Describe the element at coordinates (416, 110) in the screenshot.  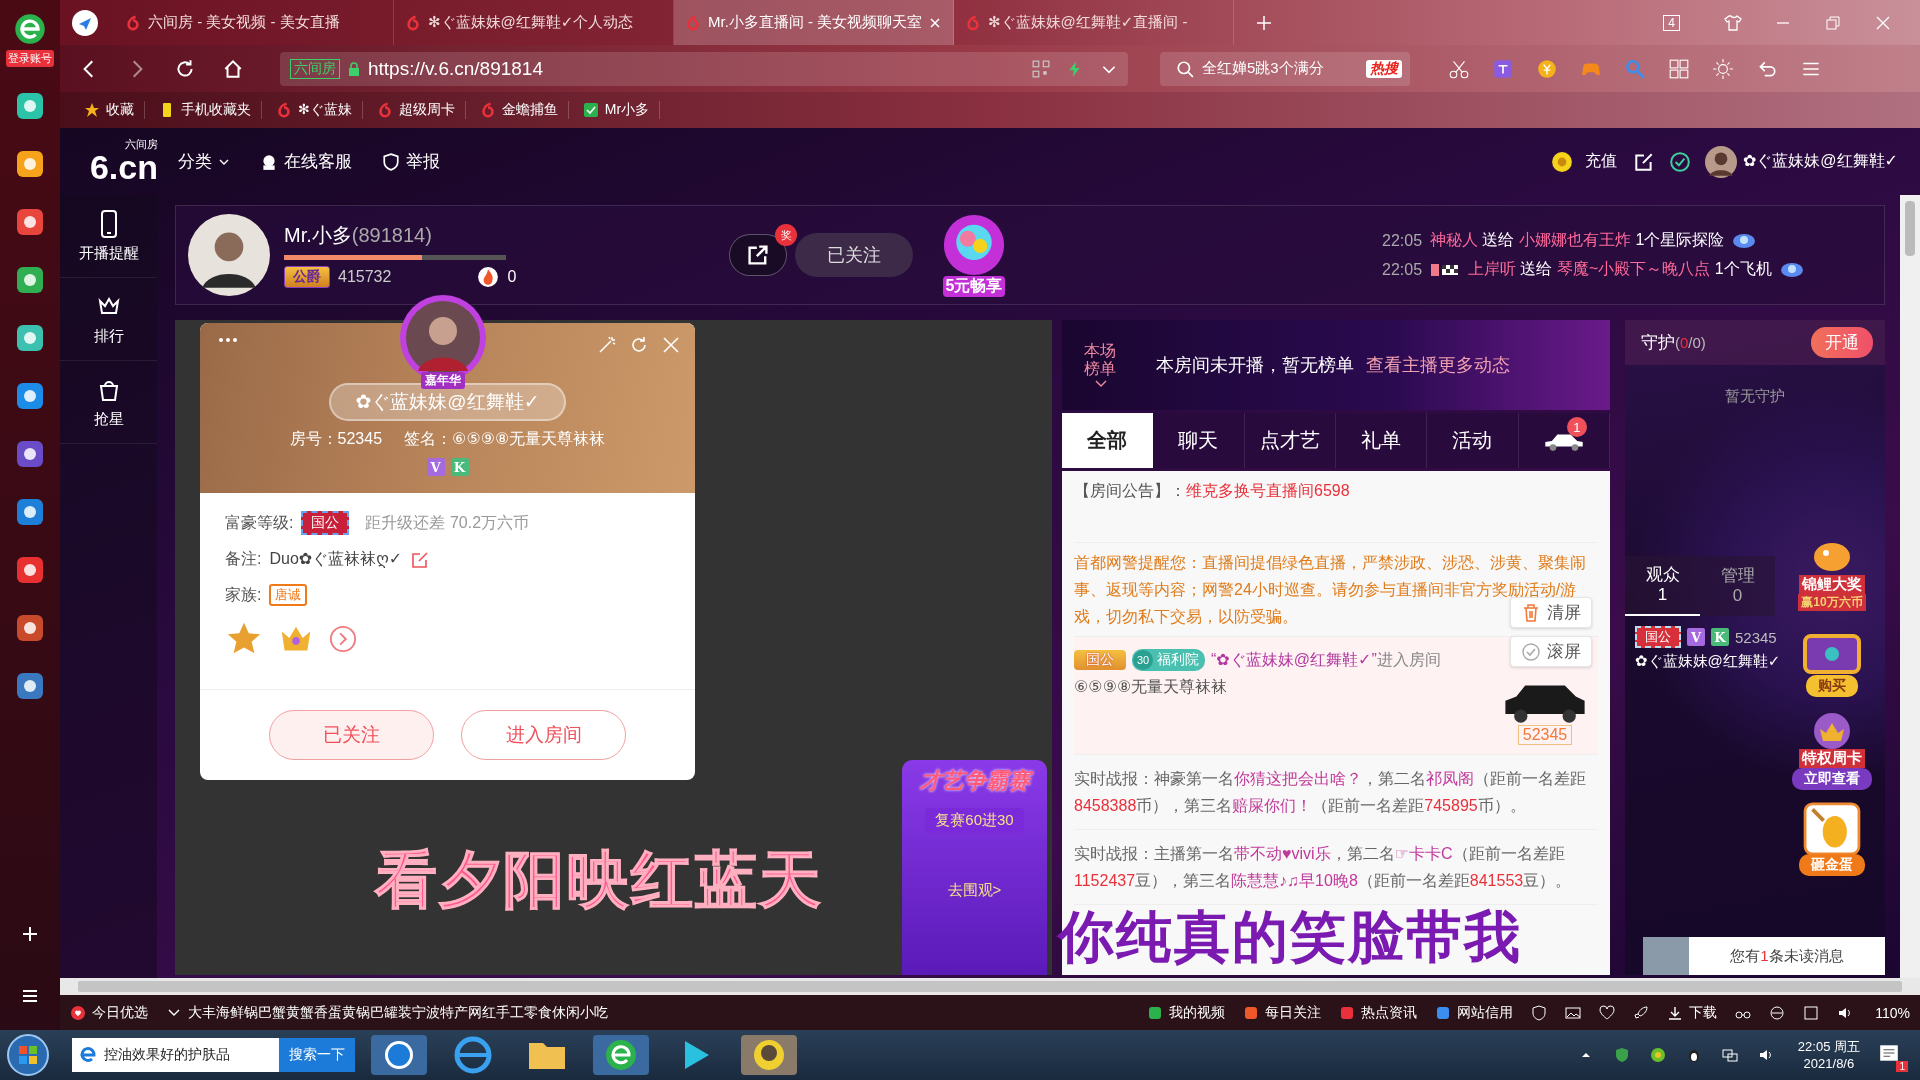
I see `bookmark-item: 超级周卡` at that location.